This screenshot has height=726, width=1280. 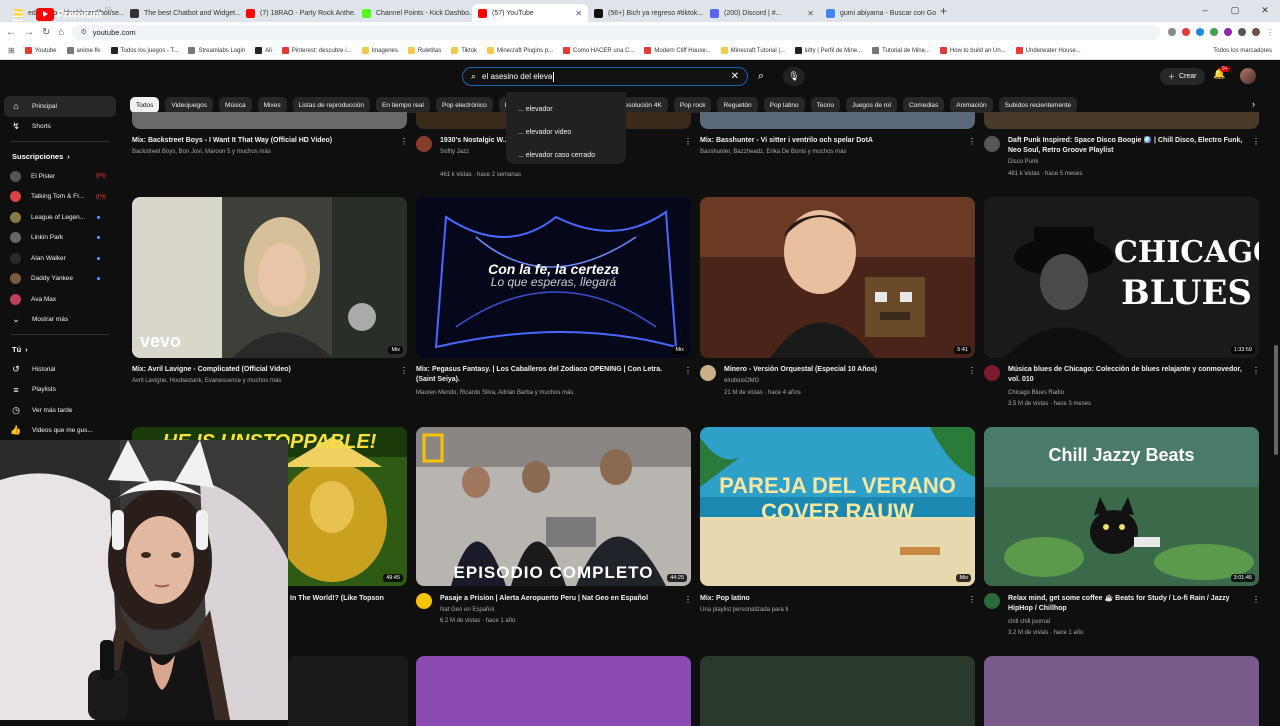 What do you see at coordinates (464, 105) in the screenshot?
I see `chip-6: Pop electrónico` at bounding box center [464, 105].